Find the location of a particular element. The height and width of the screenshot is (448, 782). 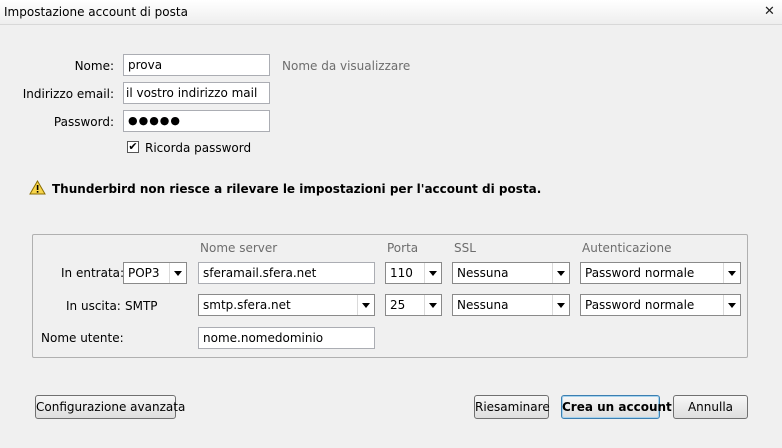

outgoing-server-value: smtp.sfera.net is located at coordinates (247, 305).